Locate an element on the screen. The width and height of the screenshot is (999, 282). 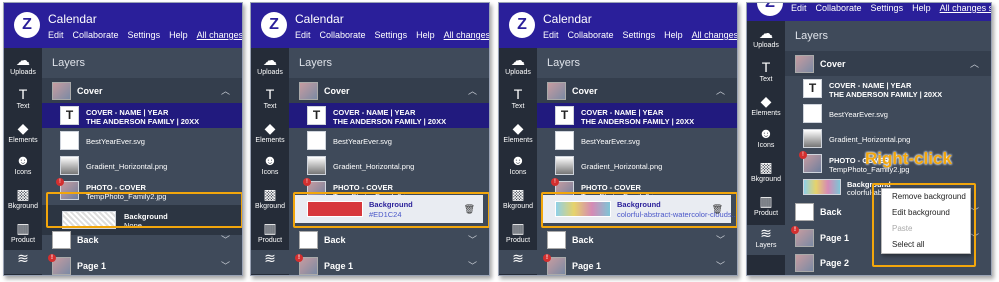
group-name: Cover is located at coordinates (90, 91).